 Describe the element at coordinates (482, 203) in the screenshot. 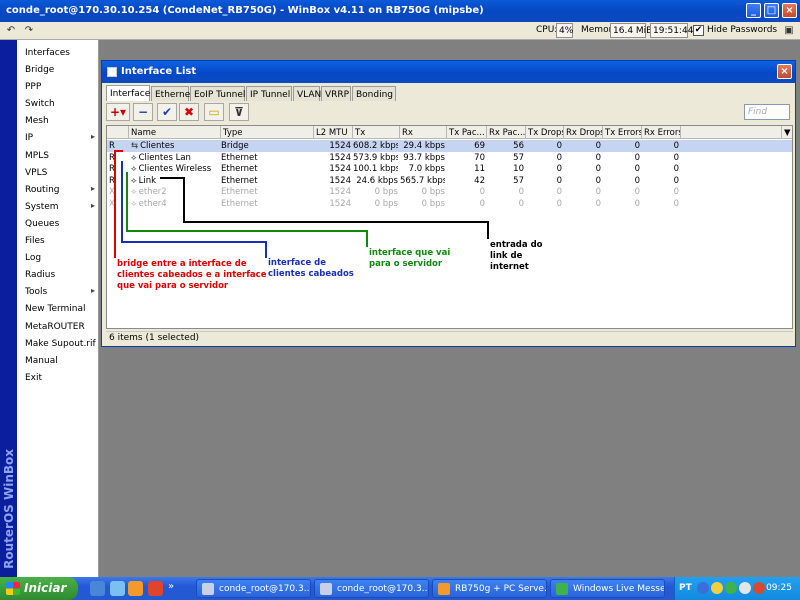

I see `row-txp: 0` at that location.